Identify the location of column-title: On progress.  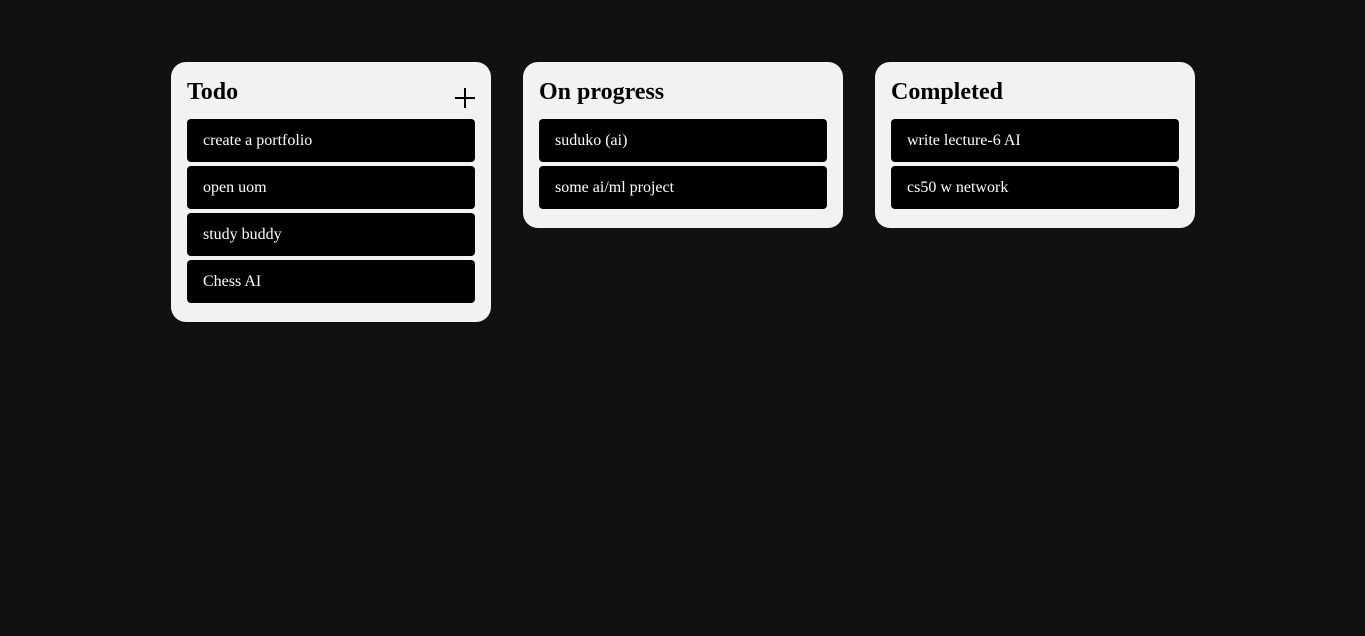
(602, 92).